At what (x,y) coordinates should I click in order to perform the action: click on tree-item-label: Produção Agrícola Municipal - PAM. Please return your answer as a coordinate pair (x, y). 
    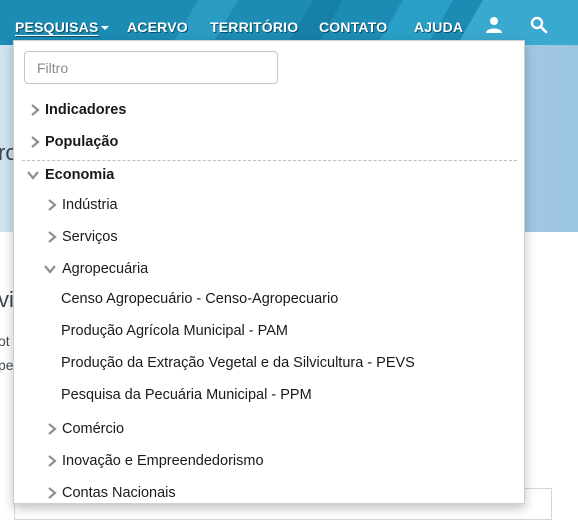
    Looking at the image, I should click on (175, 331).